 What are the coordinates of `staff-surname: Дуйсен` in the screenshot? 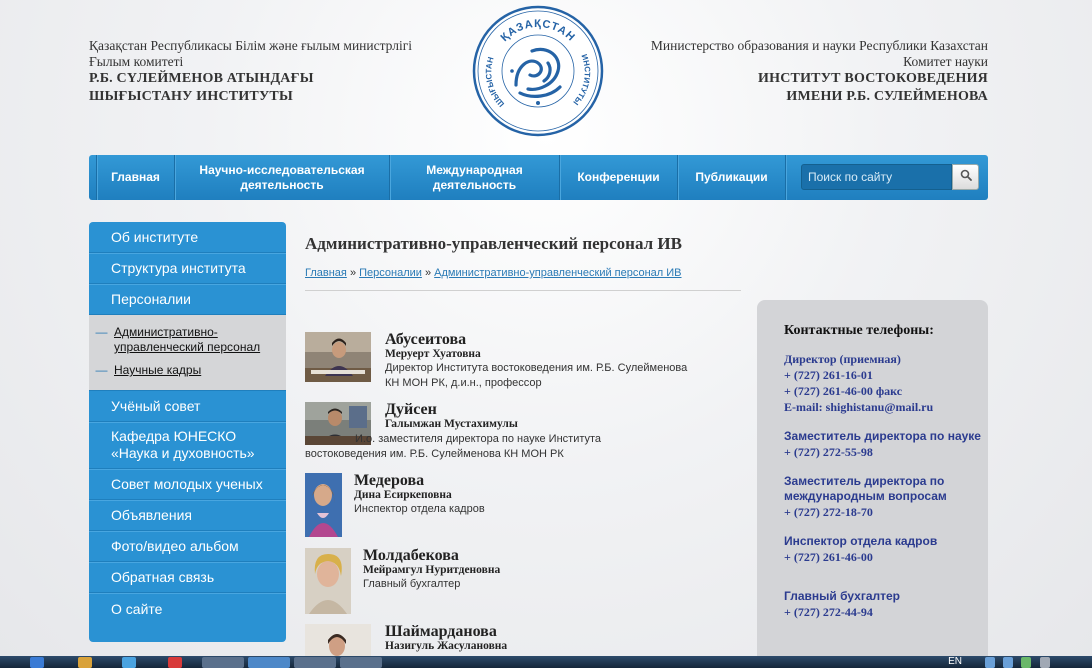 It's located at (451, 410).